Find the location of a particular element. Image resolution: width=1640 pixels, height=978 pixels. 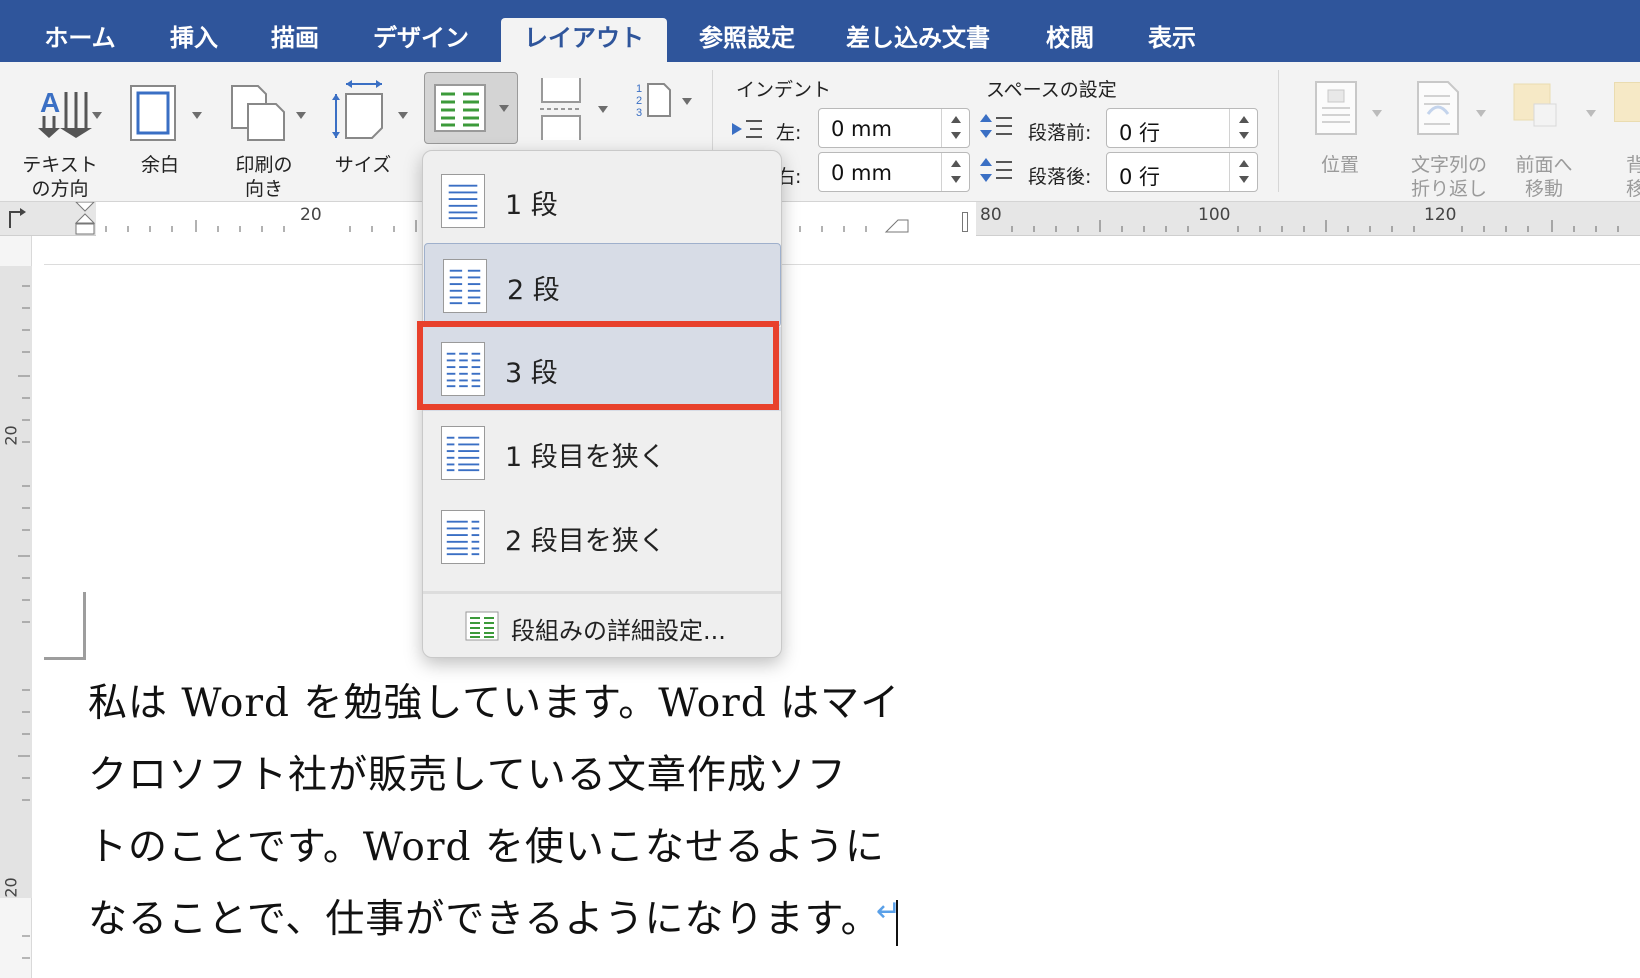

tab-review: 校閲 is located at coordinates (1070, 40).